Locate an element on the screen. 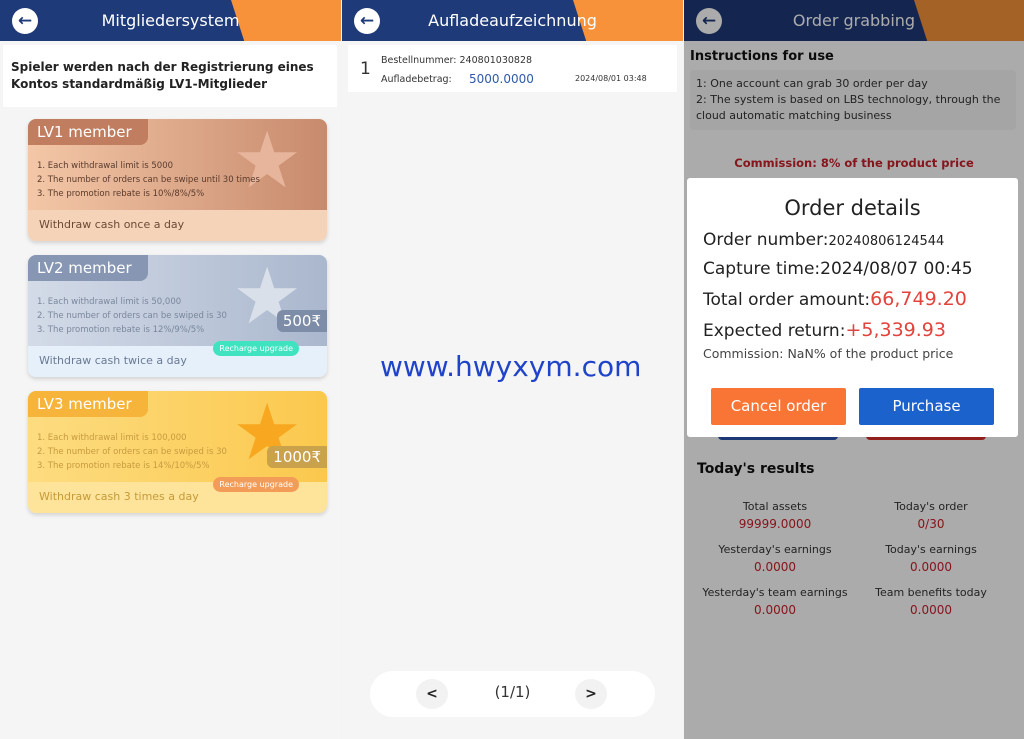 This screenshot has width=1024, height=739. withdraw-text: Withdraw cash 3 times a day is located at coordinates (119, 496).